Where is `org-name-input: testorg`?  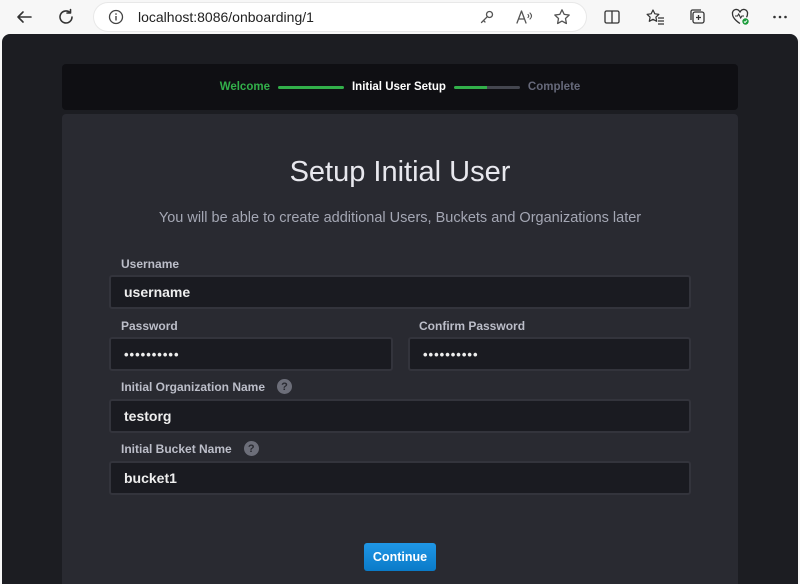
org-name-input: testorg is located at coordinates (400, 416).